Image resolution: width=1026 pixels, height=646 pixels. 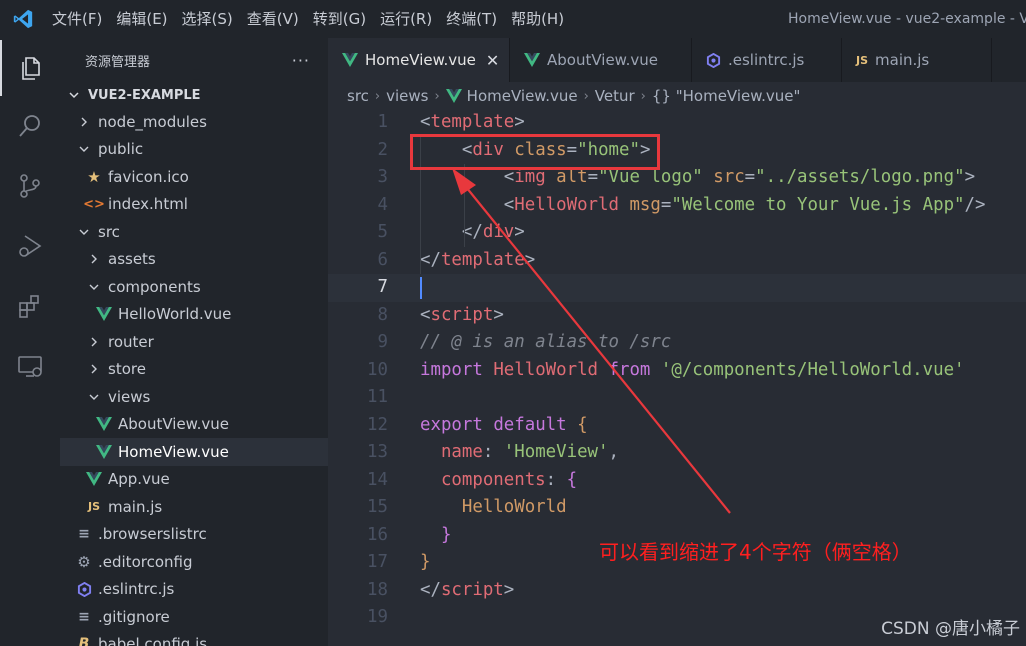 What do you see at coordinates (30, 246) in the screenshot?
I see `run-debug-icon` at bounding box center [30, 246].